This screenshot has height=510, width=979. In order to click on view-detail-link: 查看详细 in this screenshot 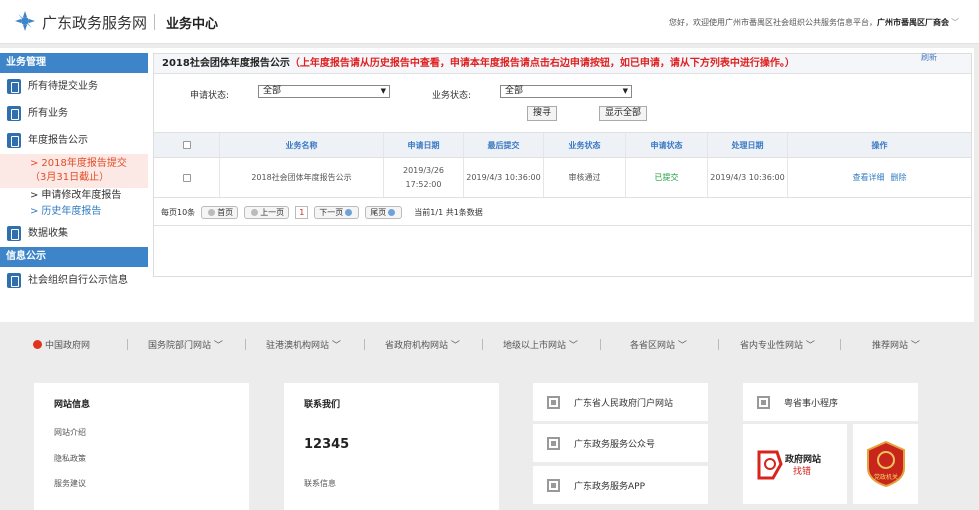, I will do `click(869, 177)`.